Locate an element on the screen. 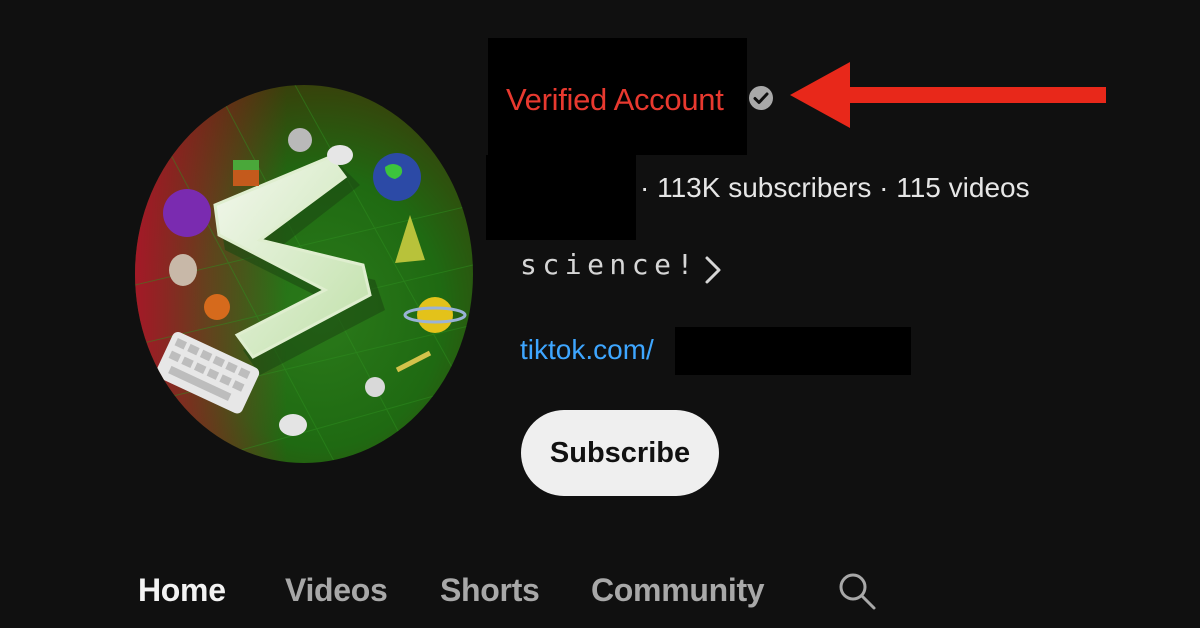 This screenshot has height=628, width=1200. tab-shorts: Shorts is located at coordinates (490, 590).